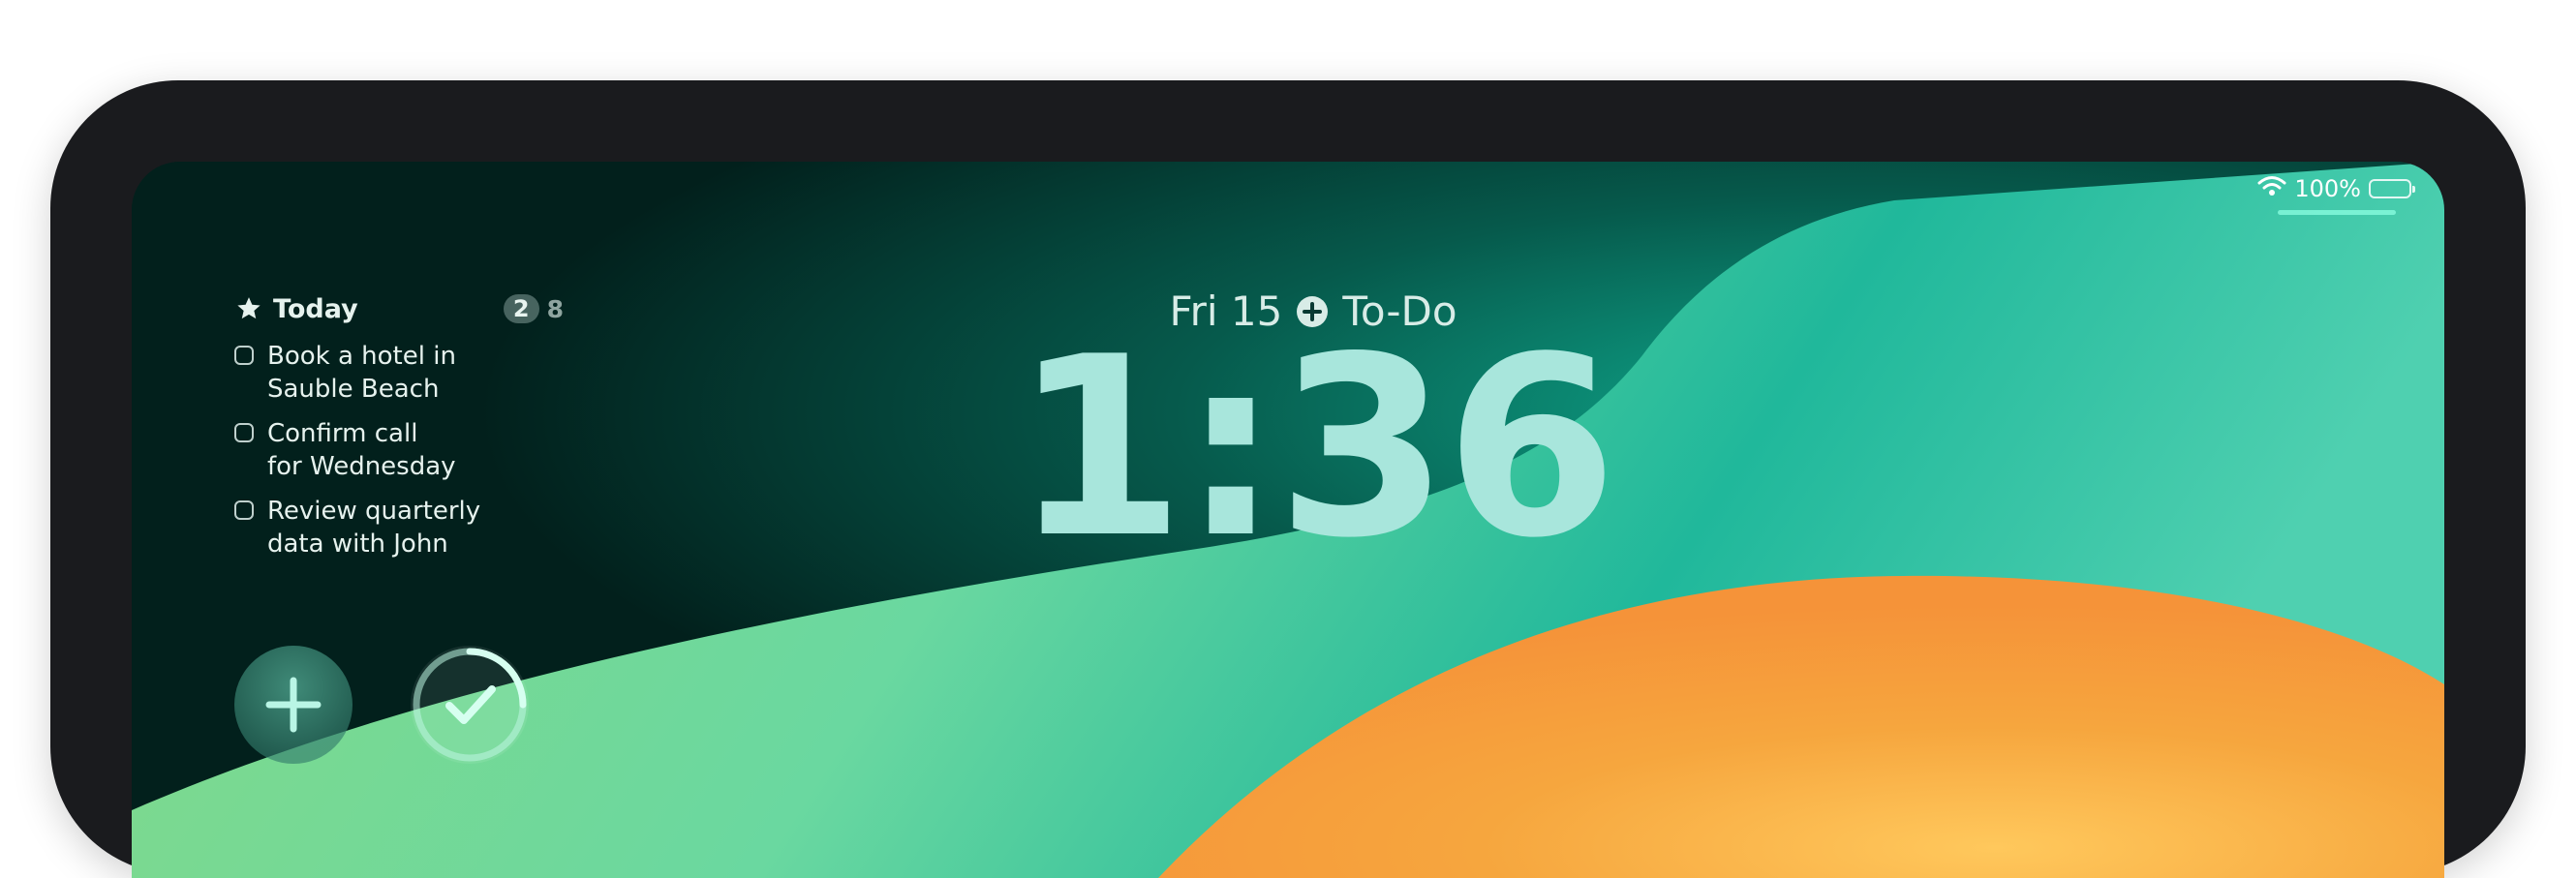 This screenshot has height=878, width=2576. What do you see at coordinates (2271, 188) in the screenshot?
I see `wifi-icon` at bounding box center [2271, 188].